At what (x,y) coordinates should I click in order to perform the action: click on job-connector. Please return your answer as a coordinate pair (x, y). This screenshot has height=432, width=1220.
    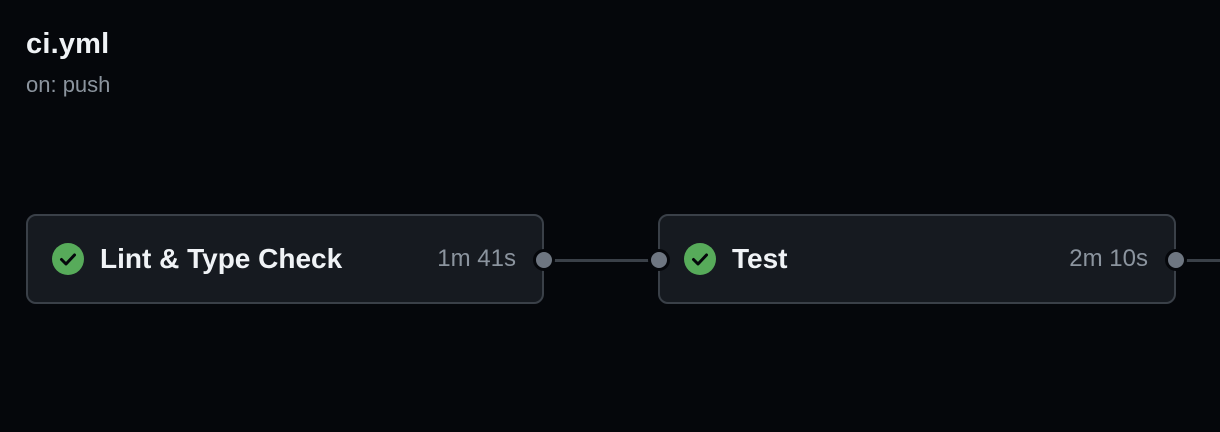
    Looking at the image, I should click on (602, 260).